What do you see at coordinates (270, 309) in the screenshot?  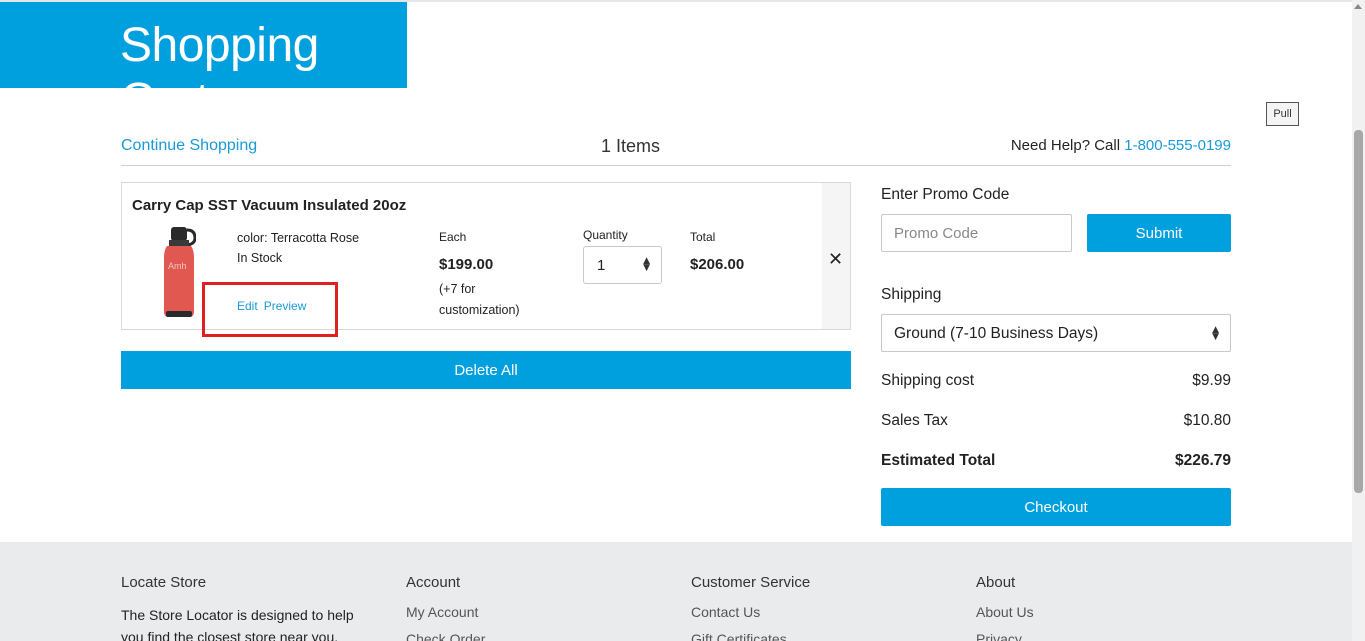 I see `edit-preview-highlight` at bounding box center [270, 309].